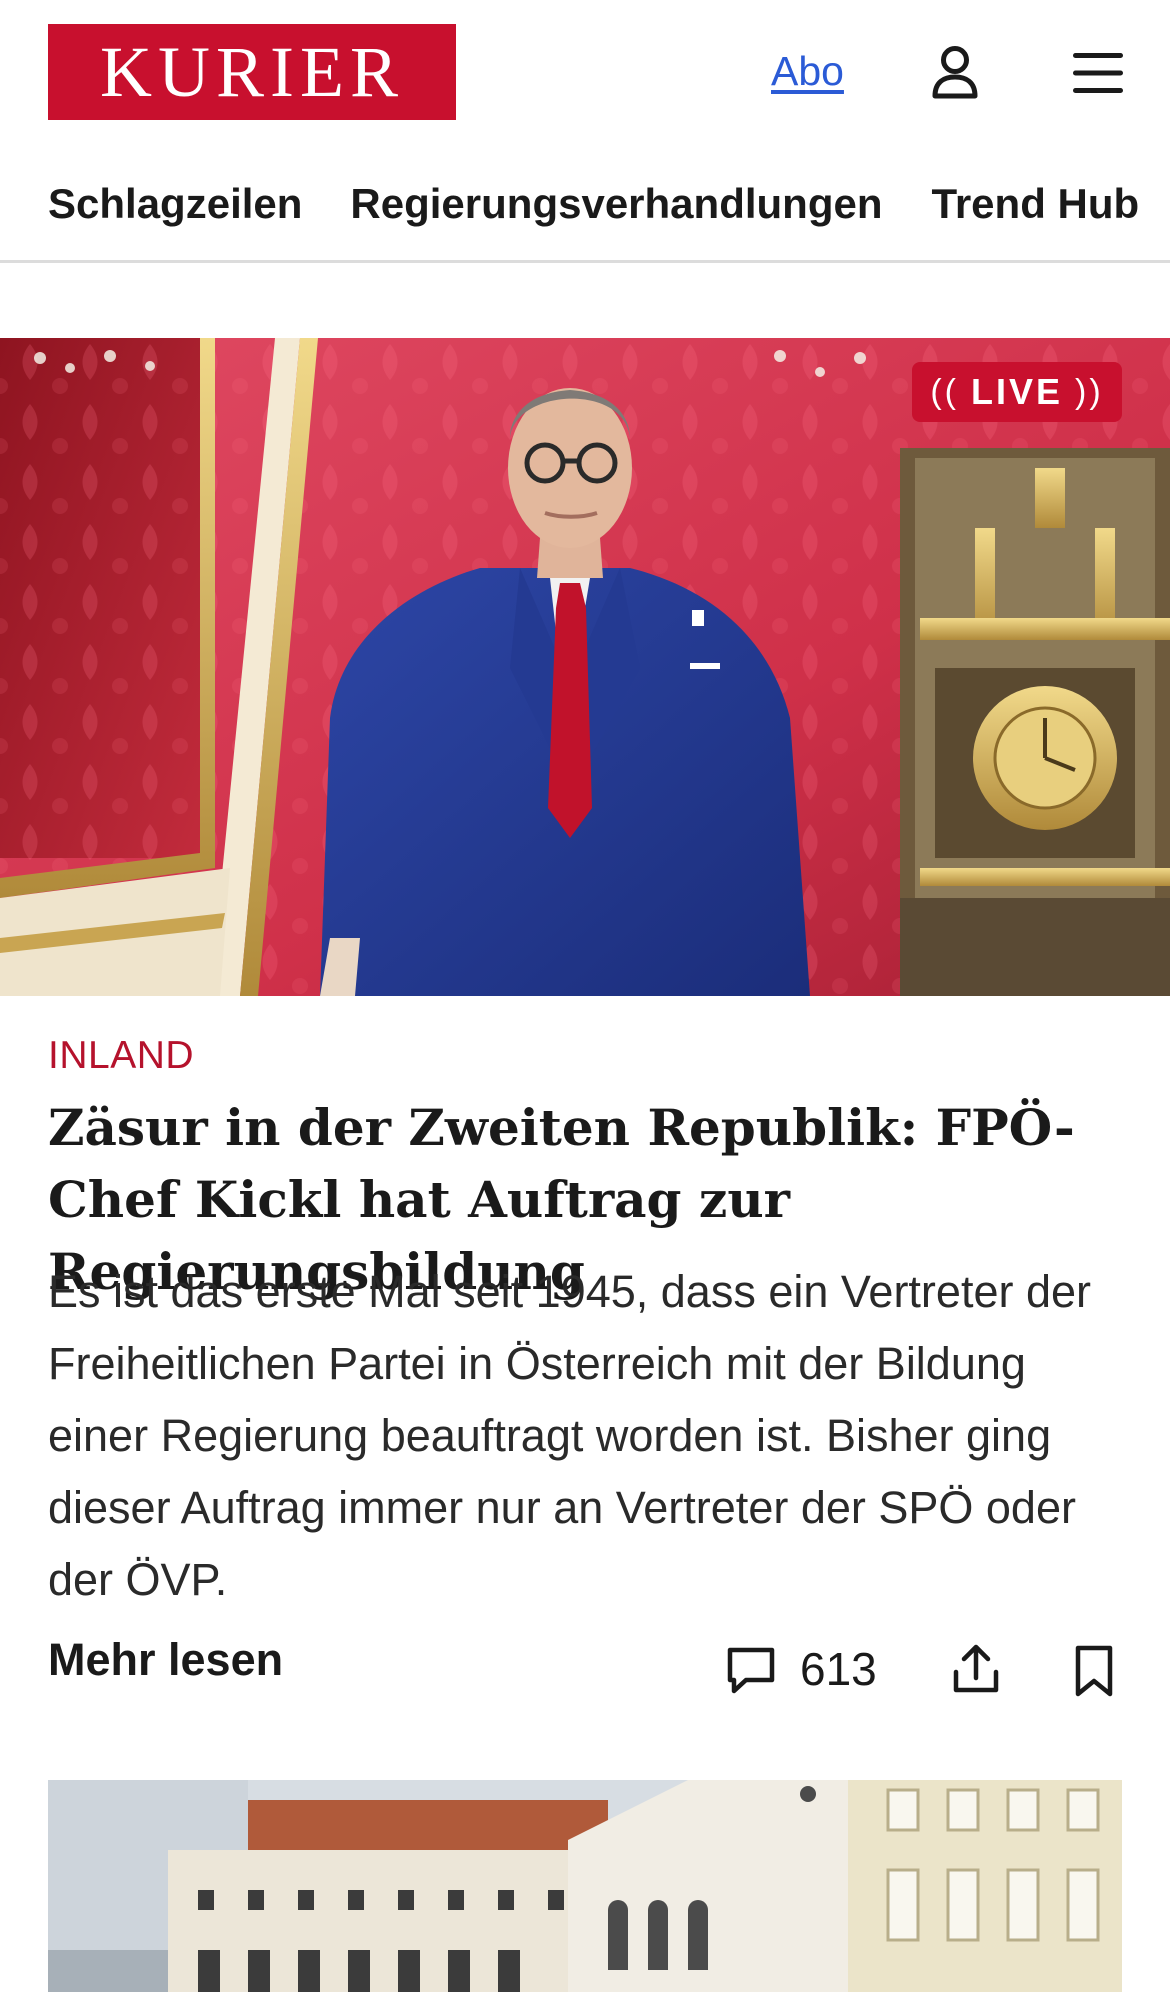  I want to click on live-wave-left-icon: ((, so click(944, 391).